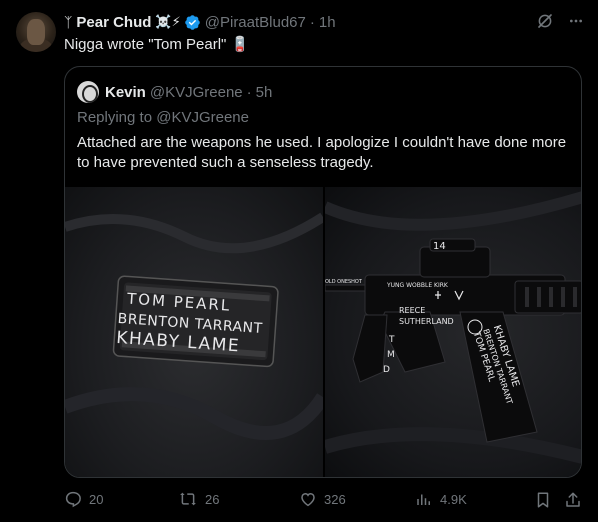 The height and width of the screenshot is (522, 598). Describe the element at coordinates (125, 92) in the screenshot. I see `quote-author-name: Kevin` at that location.